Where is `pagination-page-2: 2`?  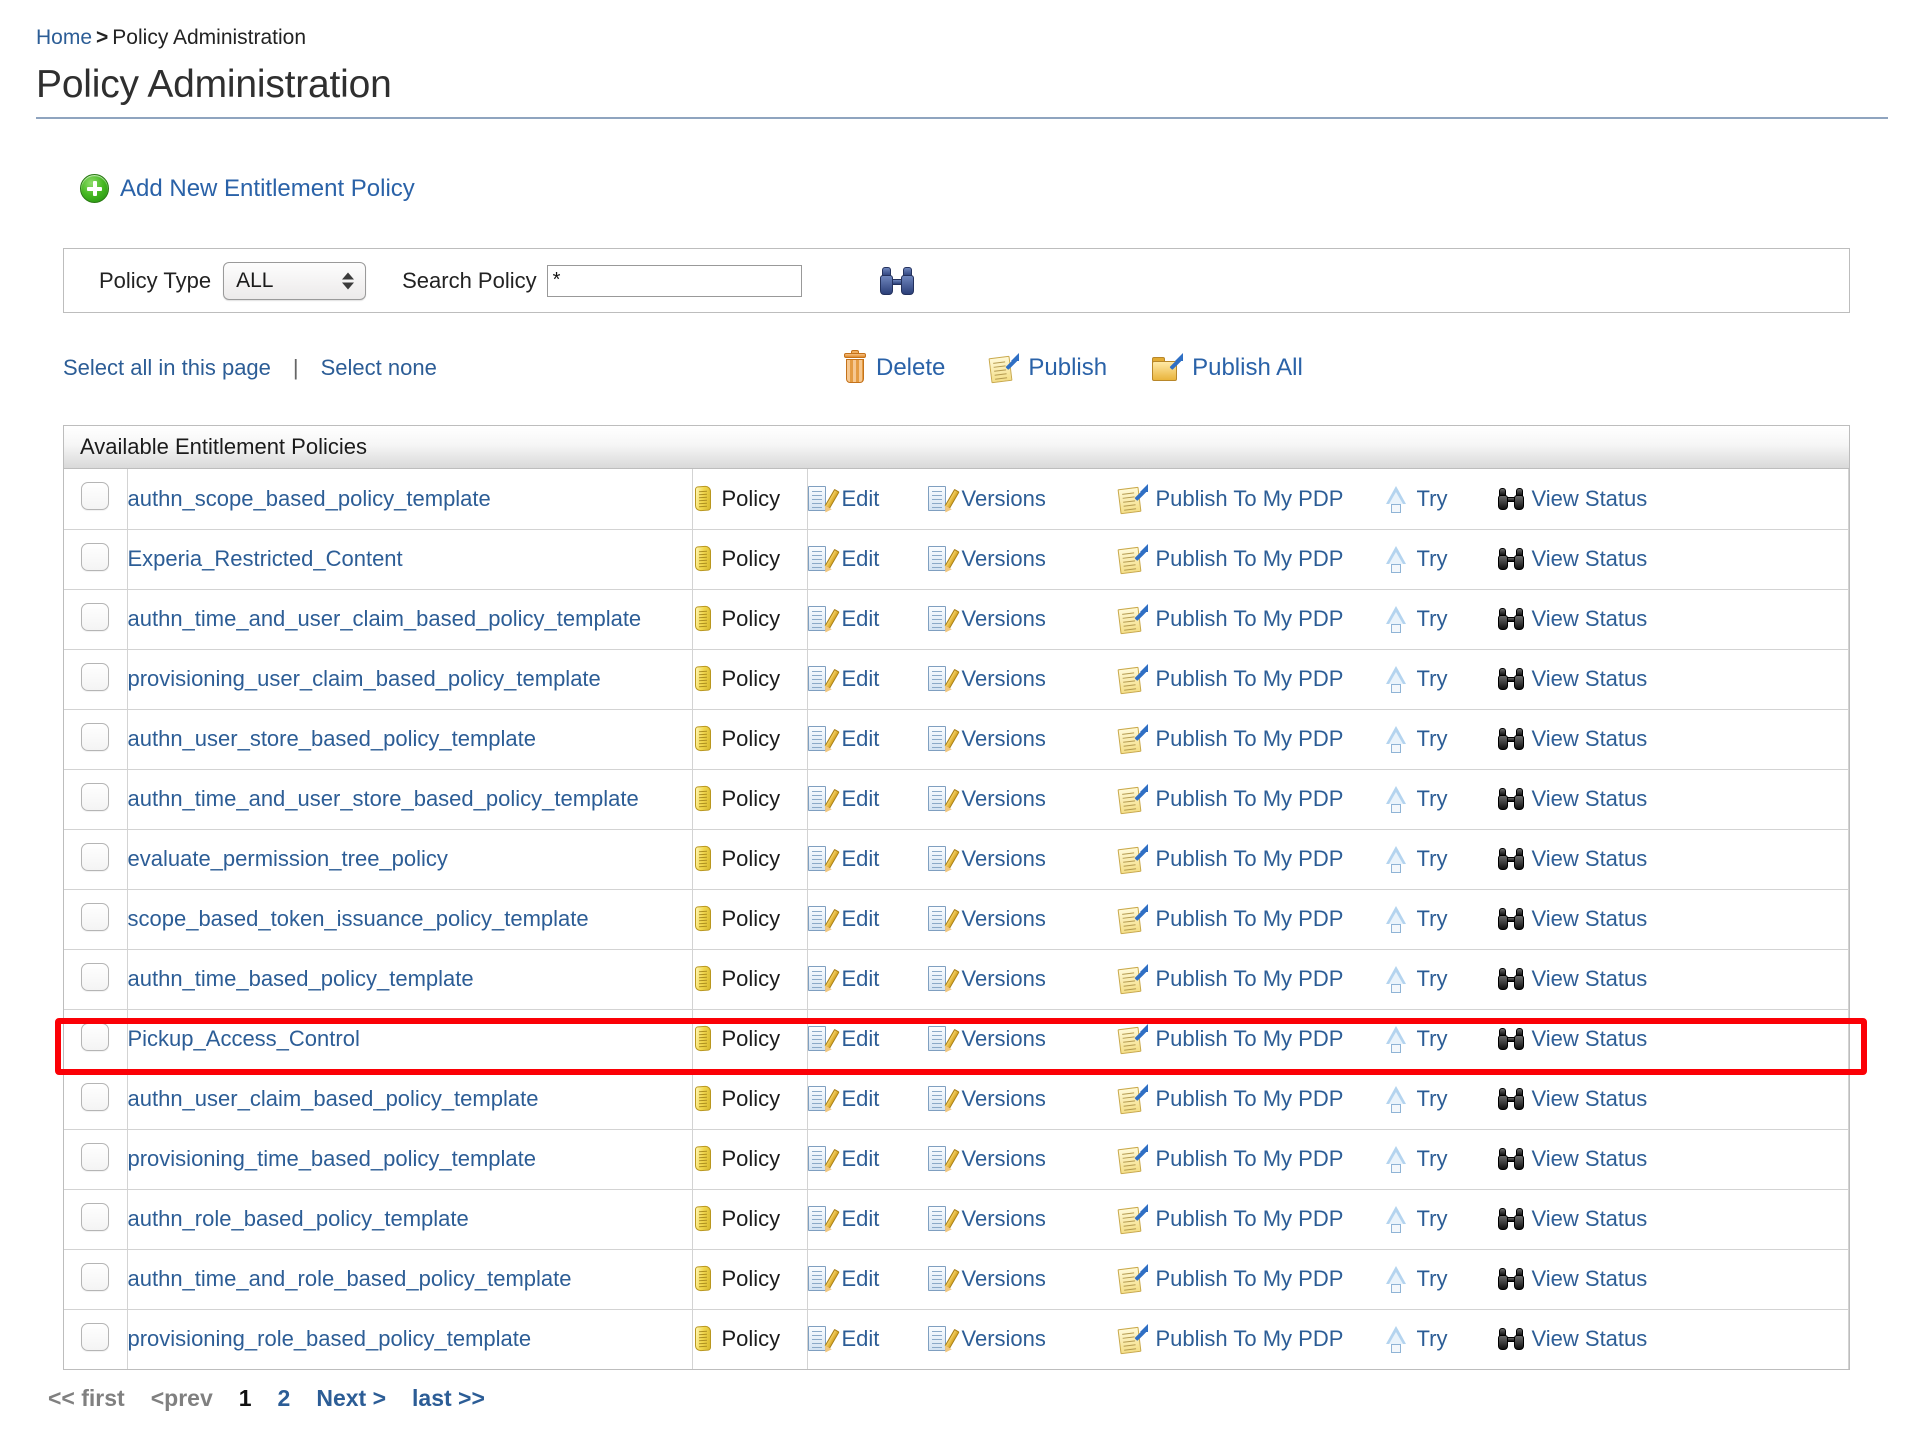 pagination-page-2: 2 is located at coordinates (284, 1398).